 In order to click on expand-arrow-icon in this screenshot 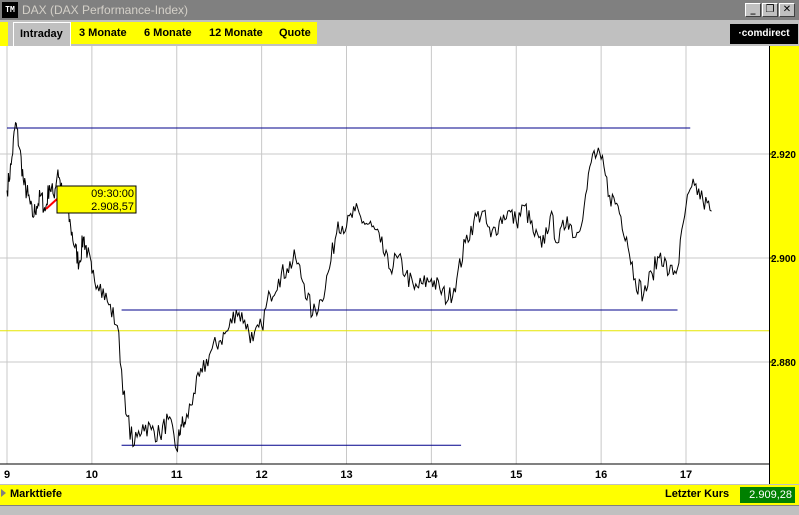, I will do `click(3, 493)`.